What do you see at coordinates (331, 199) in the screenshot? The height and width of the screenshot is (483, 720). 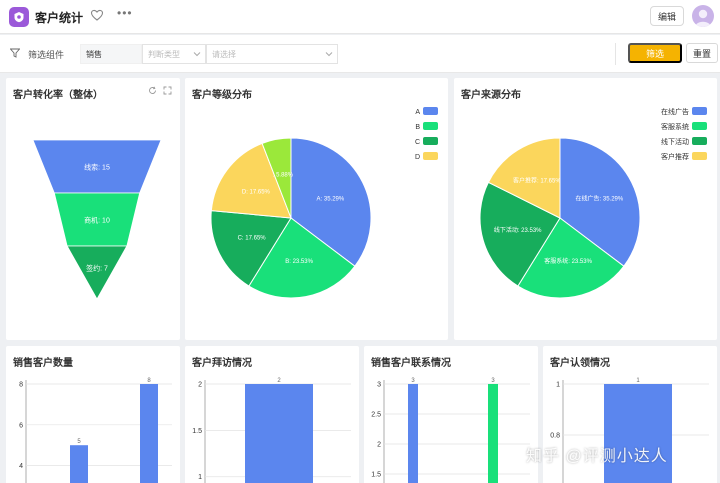 I see `pie-slice-label: A: 35.29%` at bounding box center [331, 199].